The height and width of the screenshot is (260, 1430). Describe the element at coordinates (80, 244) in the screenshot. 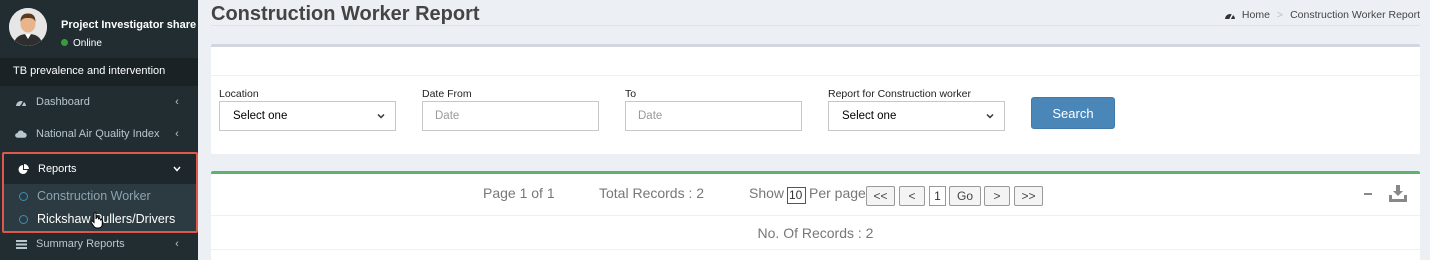

I see `sidebar-item-label: Summary Reports` at that location.